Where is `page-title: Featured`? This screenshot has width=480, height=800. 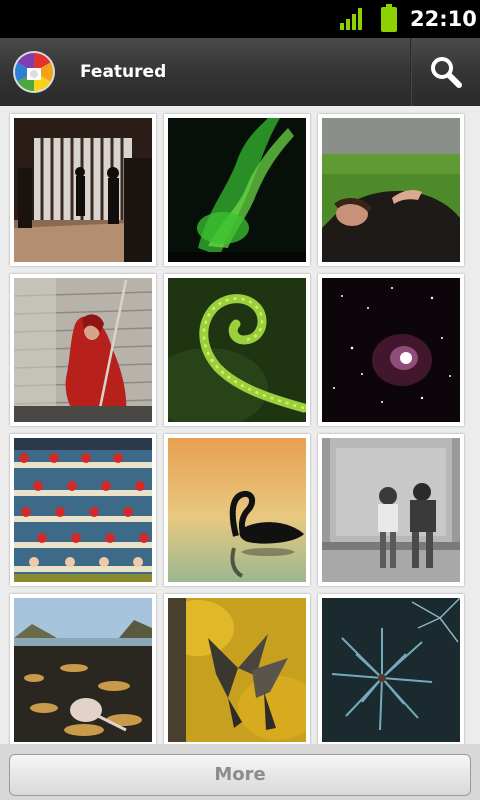 page-title: Featured is located at coordinates (123, 72).